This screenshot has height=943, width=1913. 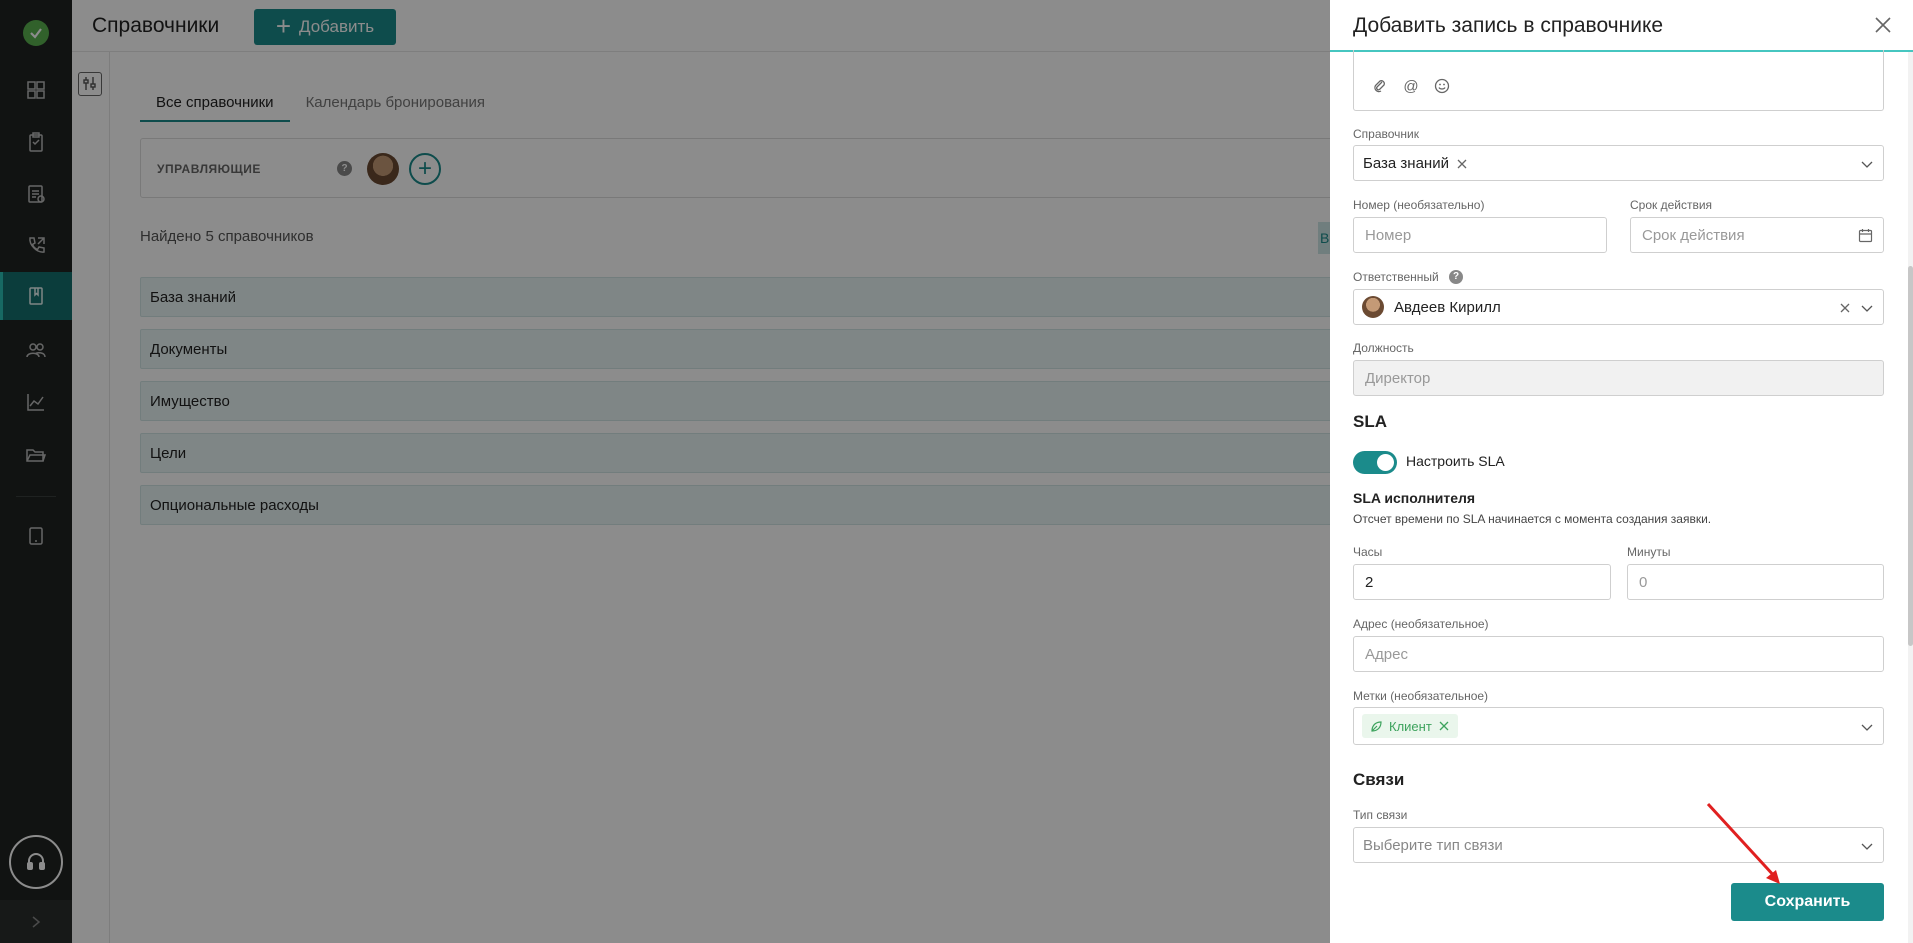 What do you see at coordinates (1447, 307) in the screenshot?
I see `responsible-value: Авдеев Кирилл` at bounding box center [1447, 307].